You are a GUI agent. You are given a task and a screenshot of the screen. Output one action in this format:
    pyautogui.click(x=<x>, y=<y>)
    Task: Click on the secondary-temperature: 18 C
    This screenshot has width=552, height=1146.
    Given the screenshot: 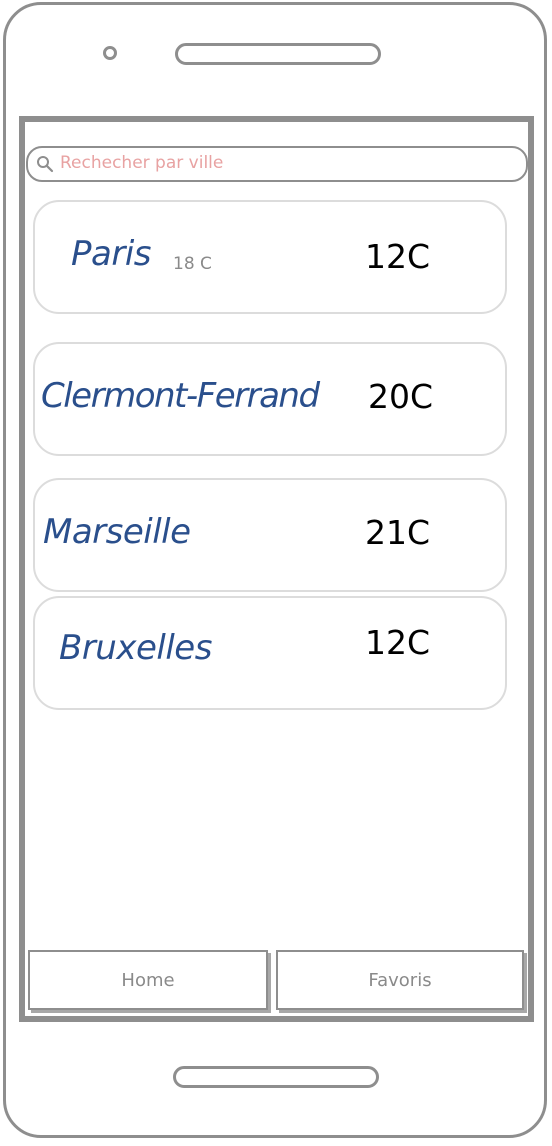 What is the action you would take?
    pyautogui.click(x=192, y=264)
    